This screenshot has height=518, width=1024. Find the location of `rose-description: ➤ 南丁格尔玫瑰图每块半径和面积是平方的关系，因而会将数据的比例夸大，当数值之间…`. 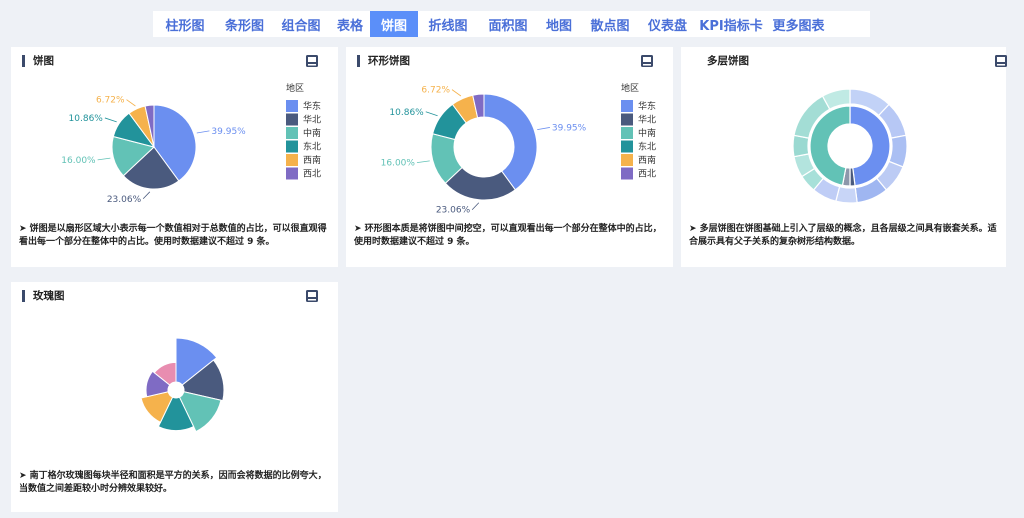

rose-description: ➤ 南丁格尔玫瑰图每块半径和面积是平方的关系，因而会将数据的比例夸大，当数值之间… is located at coordinates (173, 482).